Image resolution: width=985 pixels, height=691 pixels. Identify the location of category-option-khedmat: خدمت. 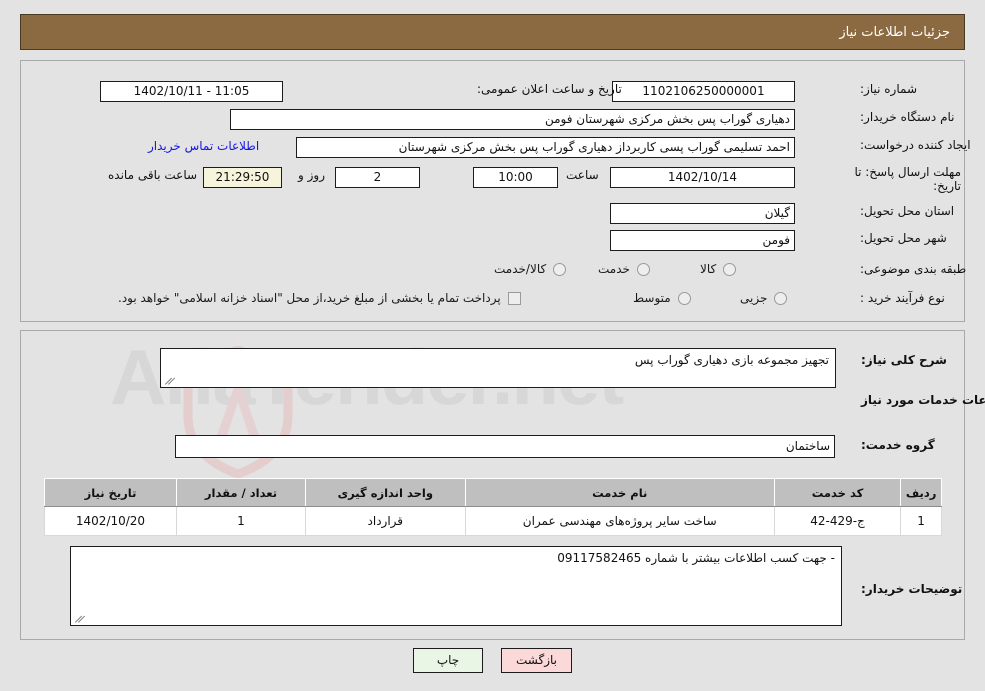
(624, 269).